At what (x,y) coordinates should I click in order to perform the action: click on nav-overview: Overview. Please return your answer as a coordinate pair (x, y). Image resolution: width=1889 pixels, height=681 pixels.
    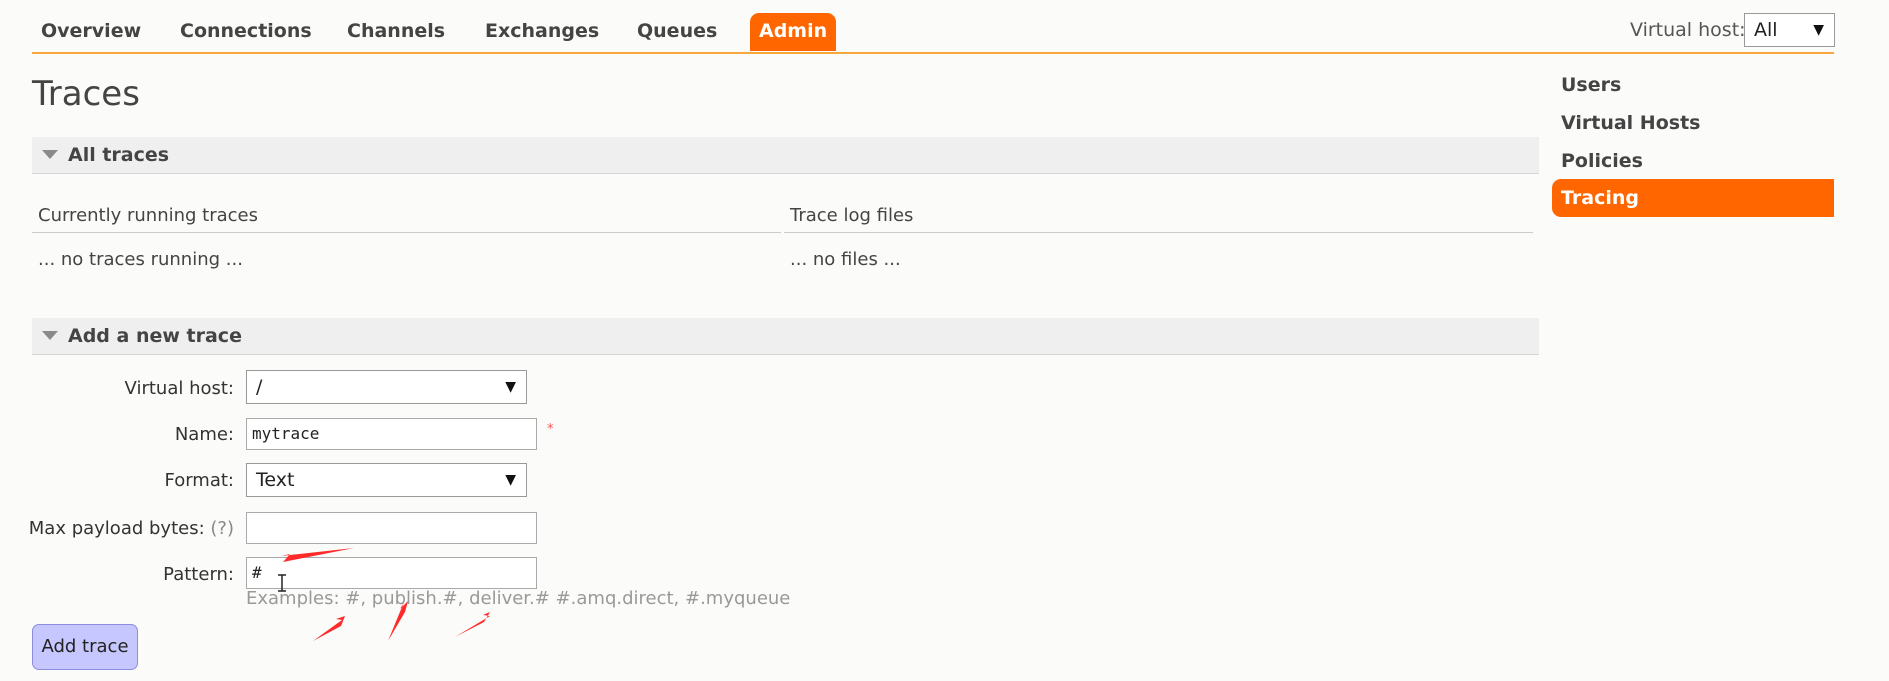
    Looking at the image, I should click on (91, 32).